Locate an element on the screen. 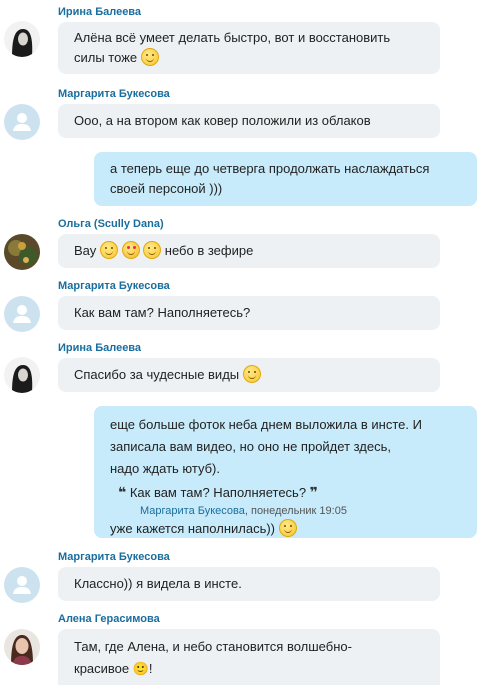  message-text: красивое 🙂! is located at coordinates (113, 668).